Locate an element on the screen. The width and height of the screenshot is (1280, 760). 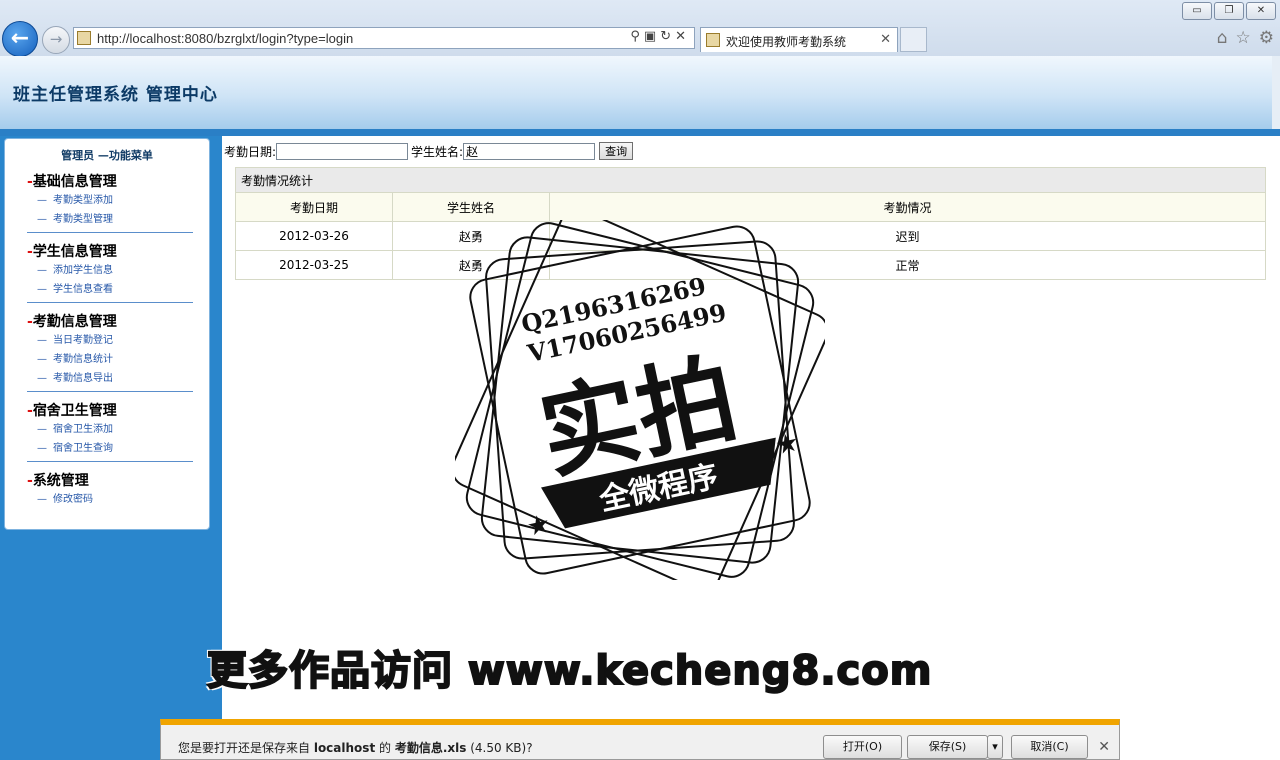
close-window-button: ✕ is located at coordinates (1261, 11).